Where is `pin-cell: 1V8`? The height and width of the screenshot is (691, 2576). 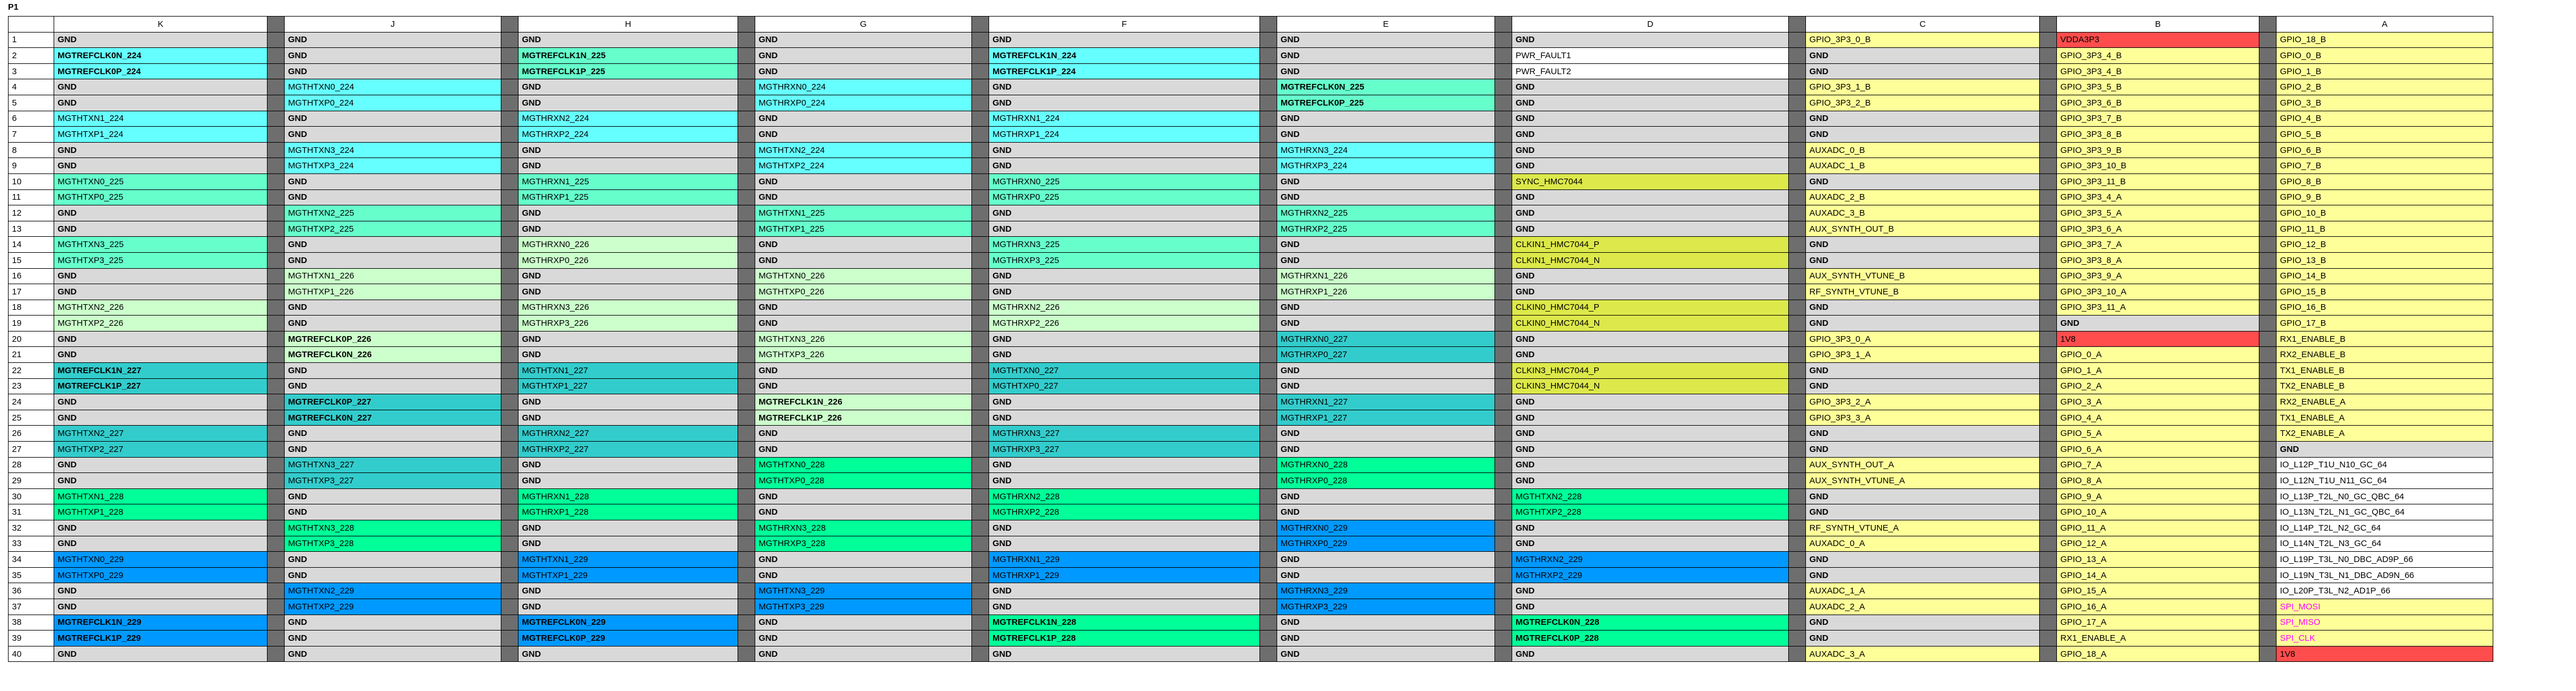
pin-cell: 1V8 is located at coordinates (2384, 653).